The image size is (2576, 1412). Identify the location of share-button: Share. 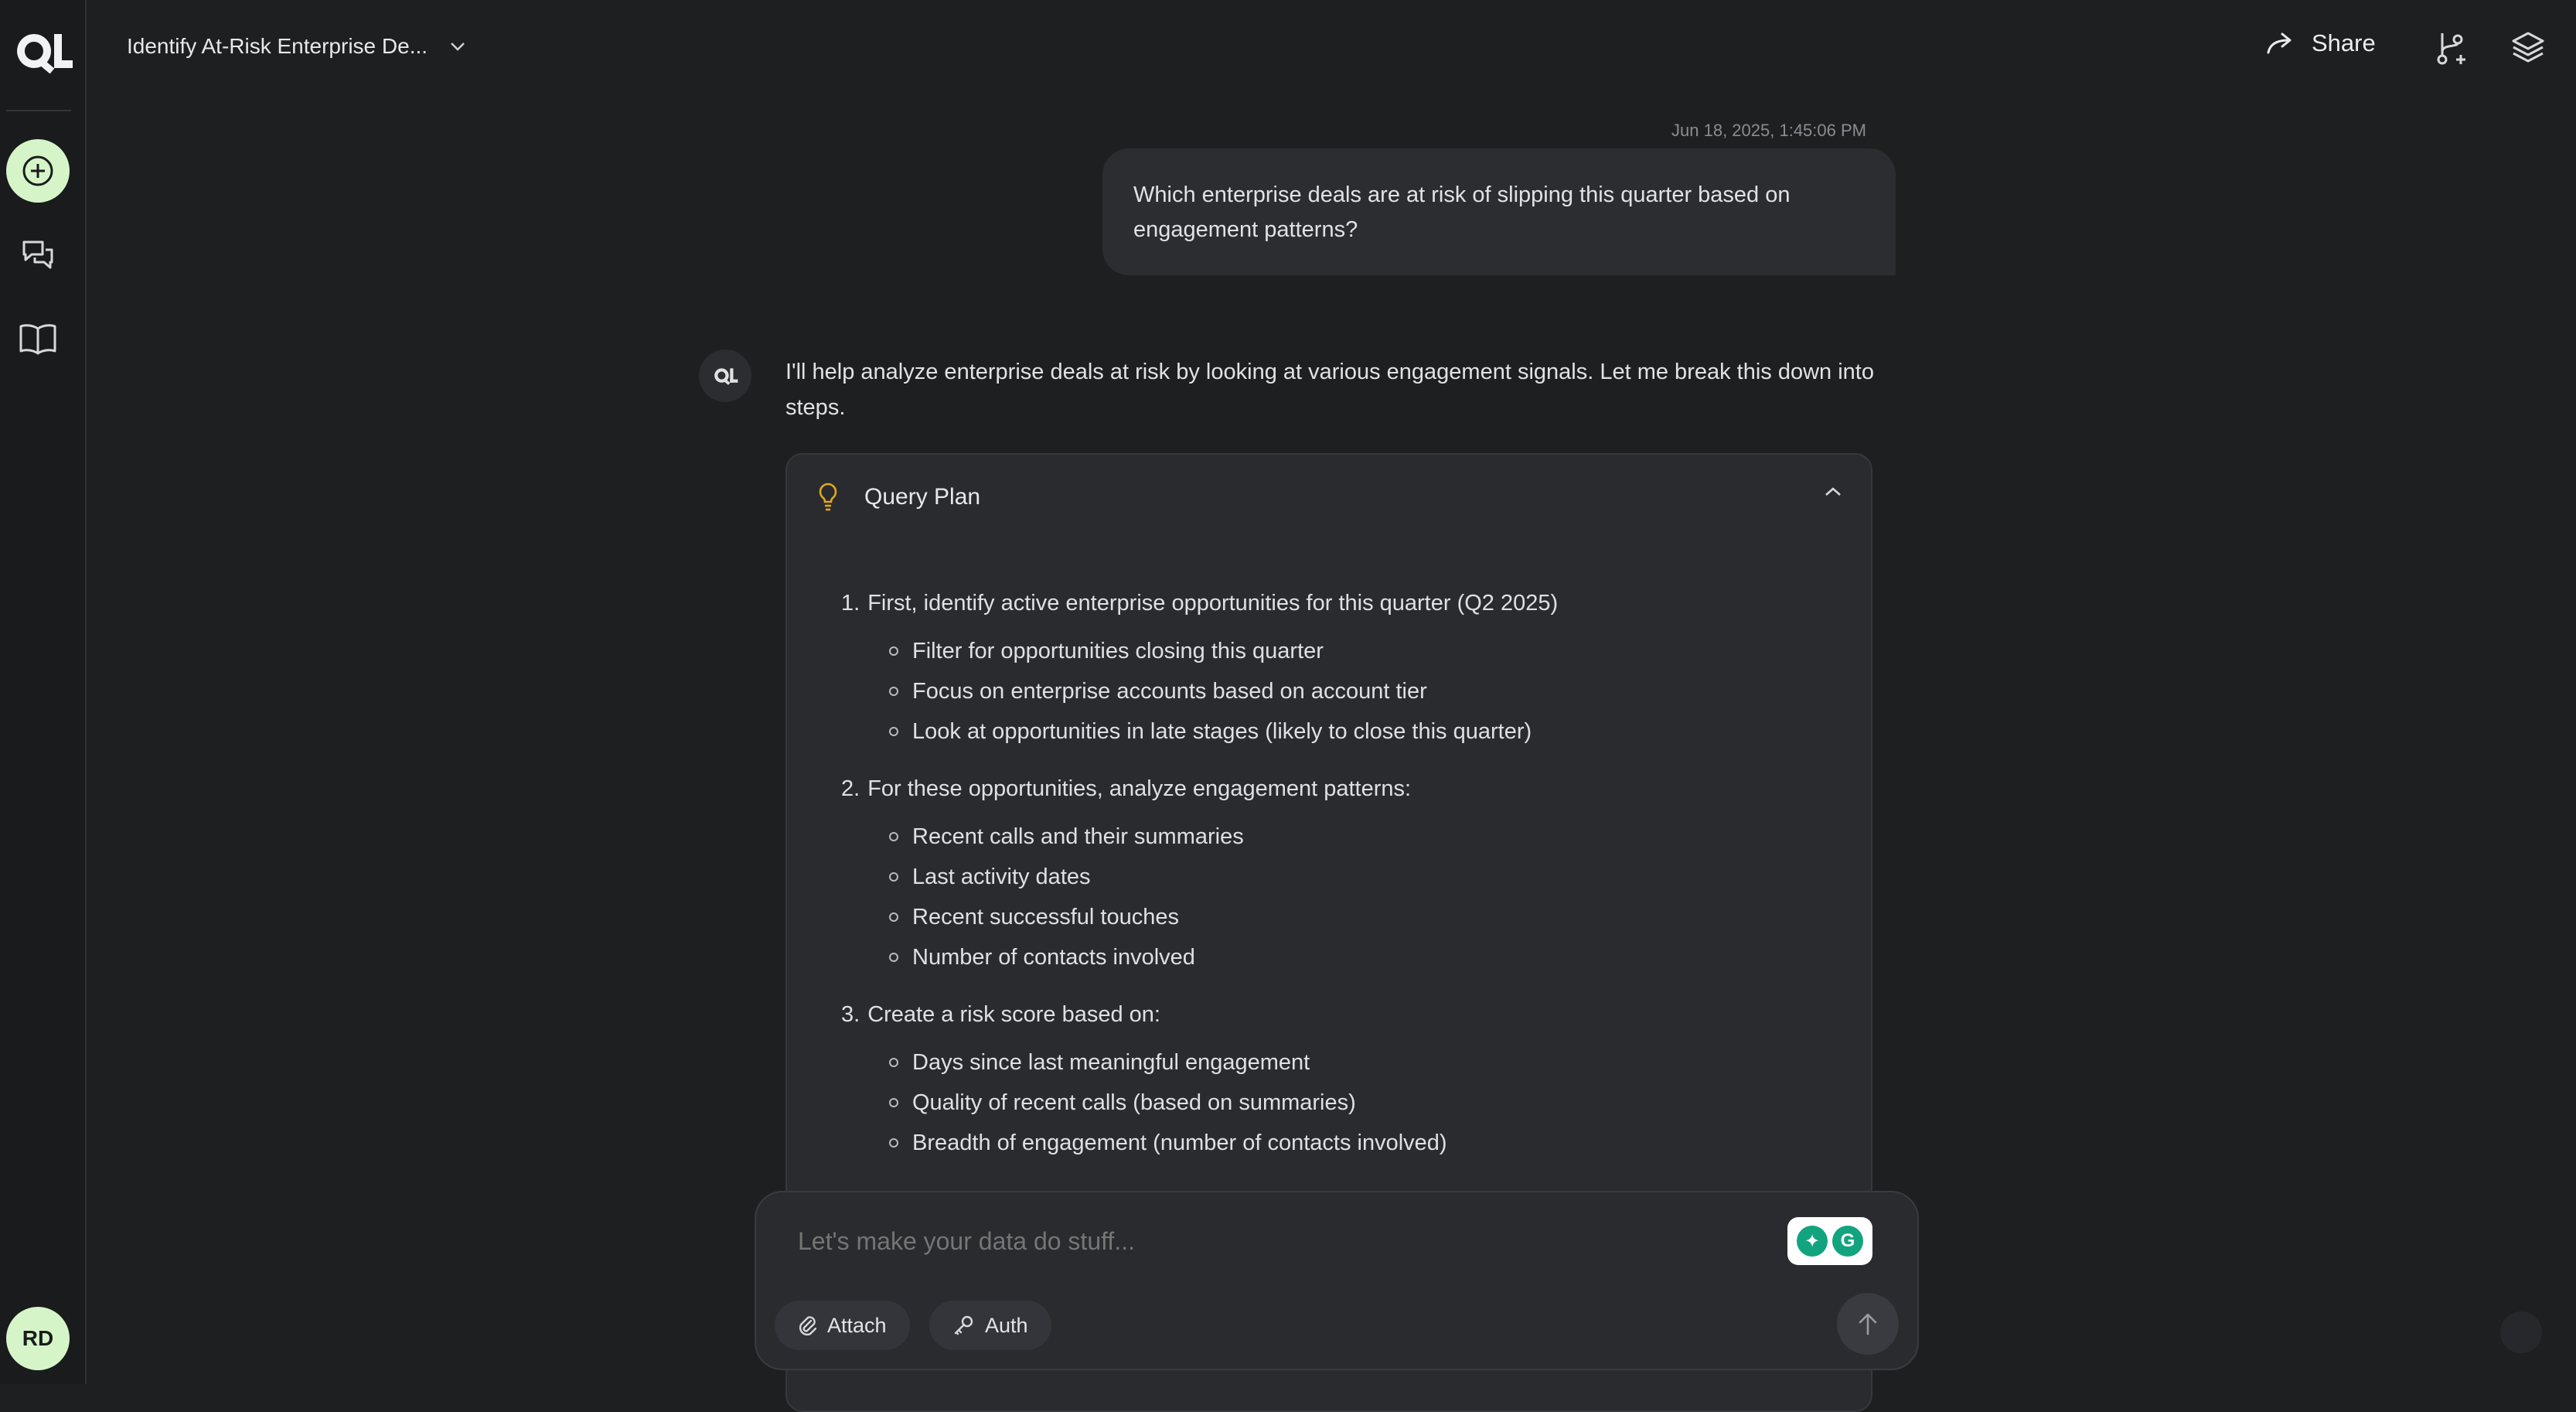
(2320, 43).